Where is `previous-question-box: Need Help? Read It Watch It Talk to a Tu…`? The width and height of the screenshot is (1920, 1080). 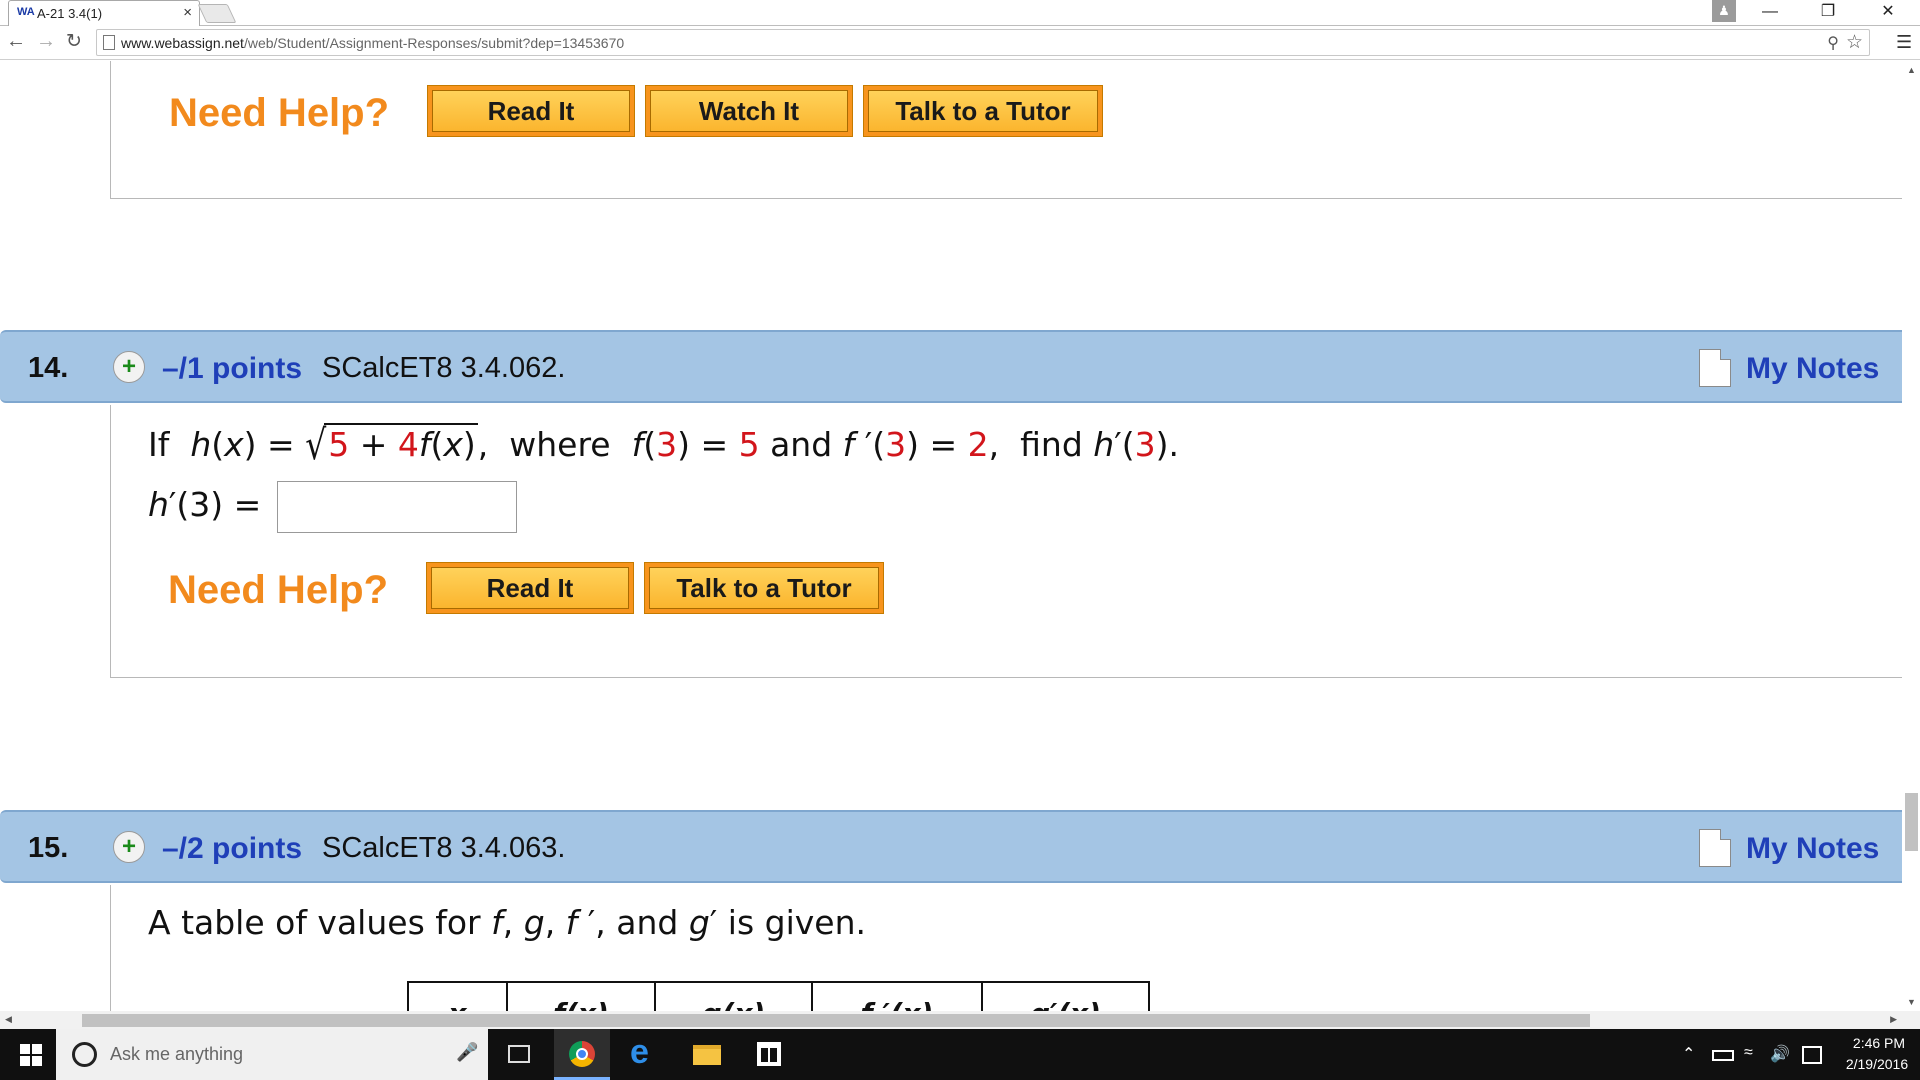
previous-question-box: Need Help? Read It Watch It Talk to a Tu… is located at coordinates (1006, 130).